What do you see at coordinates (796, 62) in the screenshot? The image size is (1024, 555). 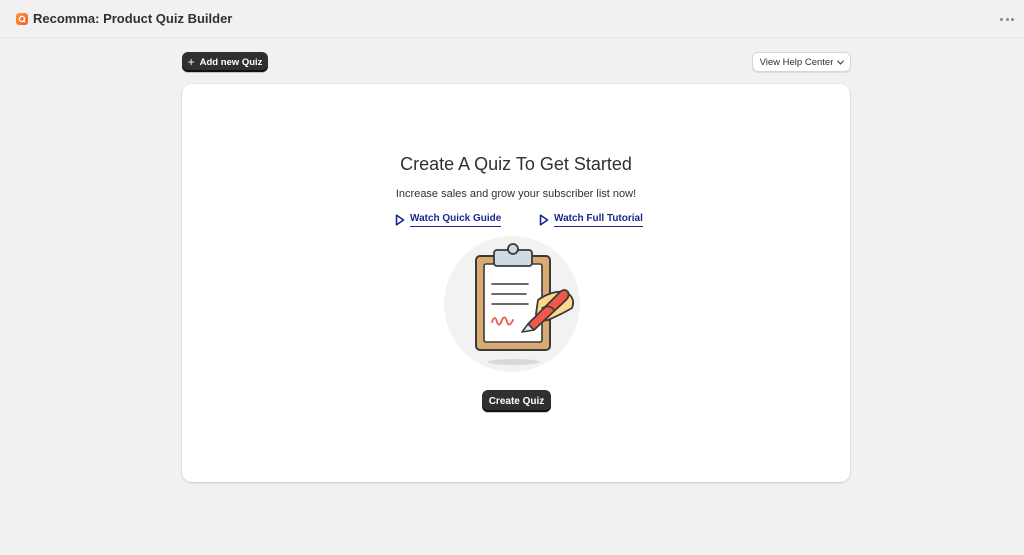 I see `help-center-label: View Help Center` at bounding box center [796, 62].